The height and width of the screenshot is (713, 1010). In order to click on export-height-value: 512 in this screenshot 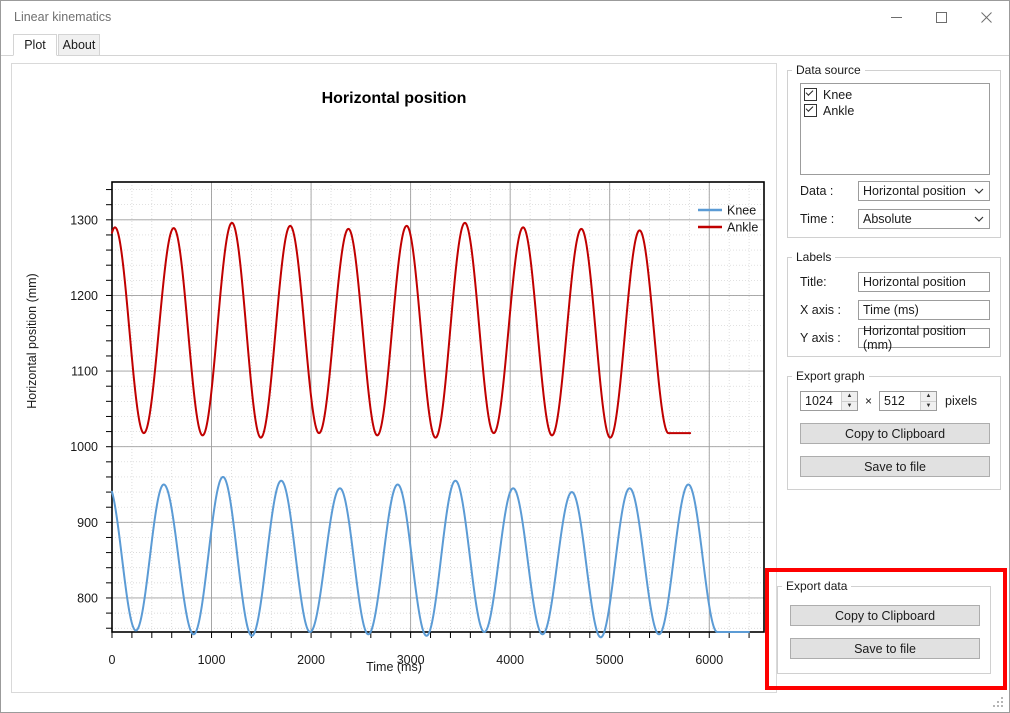, I will do `click(894, 401)`.